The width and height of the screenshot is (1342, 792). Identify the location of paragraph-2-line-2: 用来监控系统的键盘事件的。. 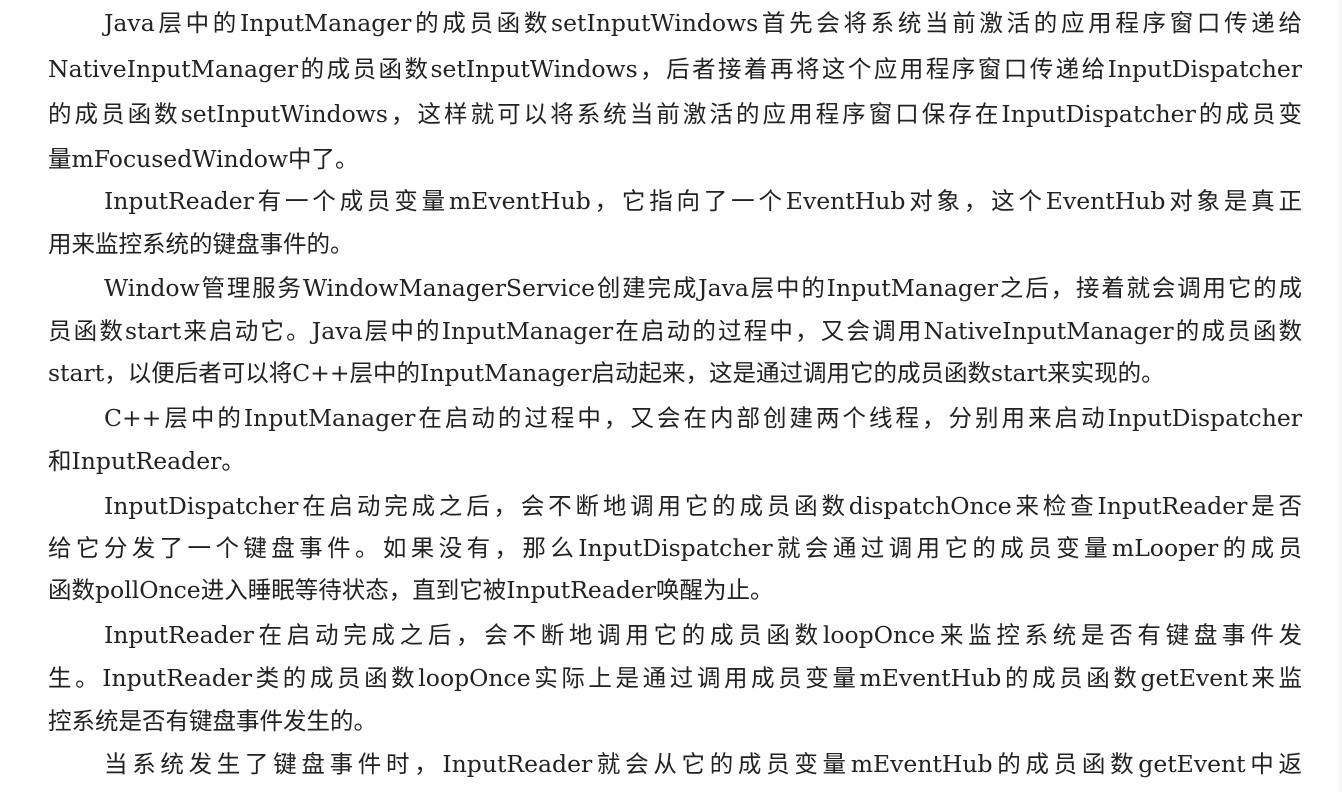
(201, 244).